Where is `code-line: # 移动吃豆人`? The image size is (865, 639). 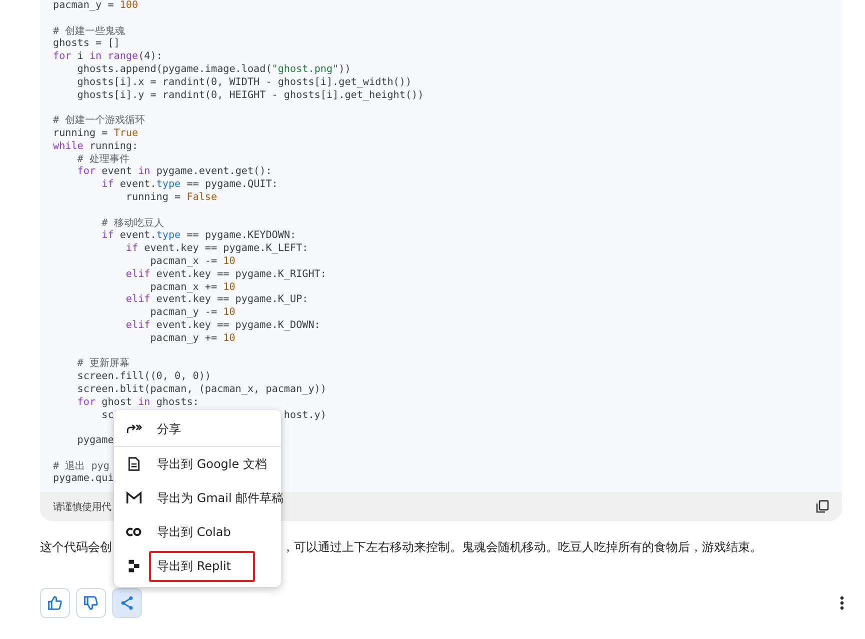
code-line: # 移动吃豆人 is located at coordinates (132, 224).